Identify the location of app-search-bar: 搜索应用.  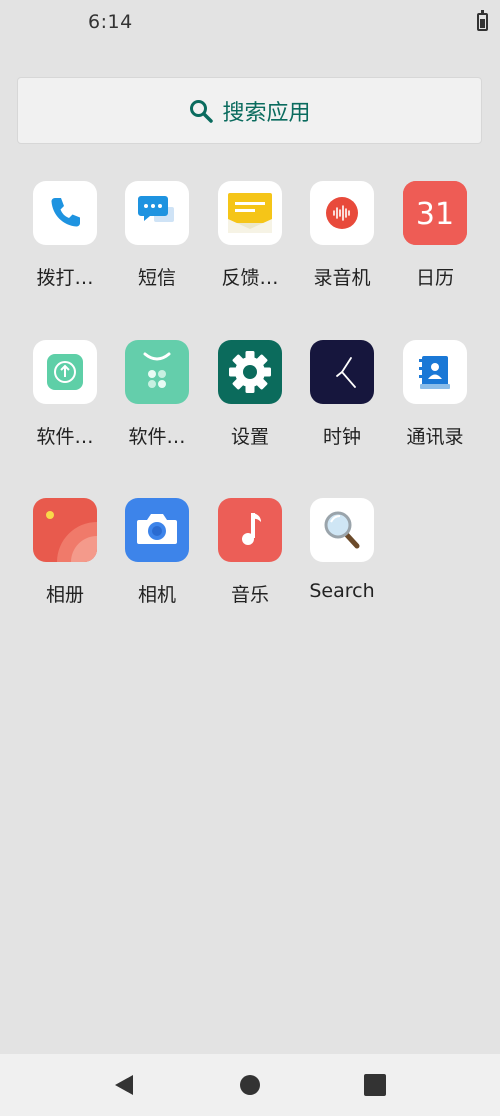
(249, 110).